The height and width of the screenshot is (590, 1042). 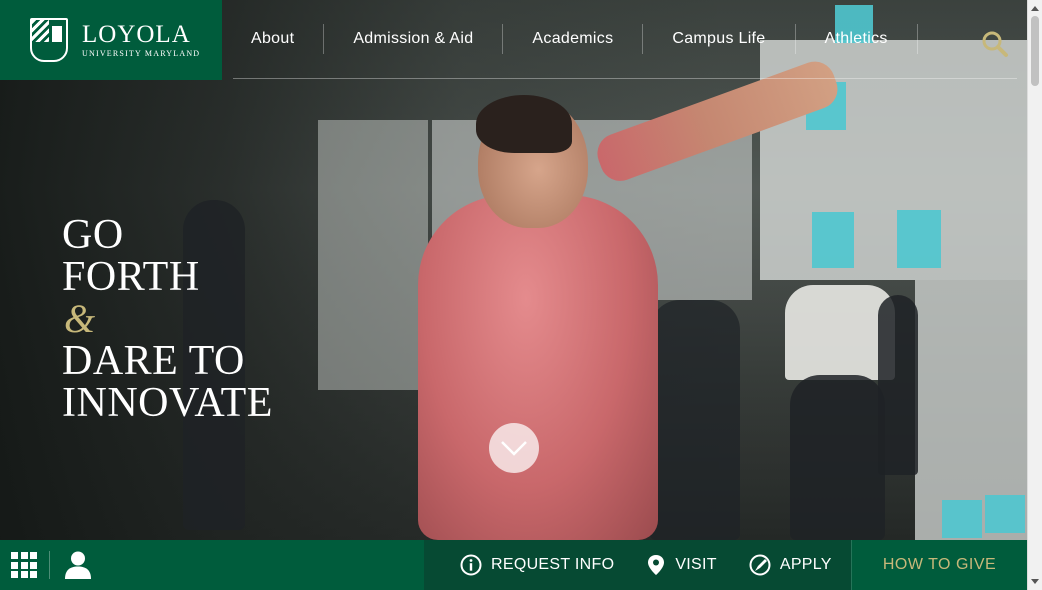 What do you see at coordinates (167, 403) in the screenshot?
I see `headline-line: INNOVATE` at bounding box center [167, 403].